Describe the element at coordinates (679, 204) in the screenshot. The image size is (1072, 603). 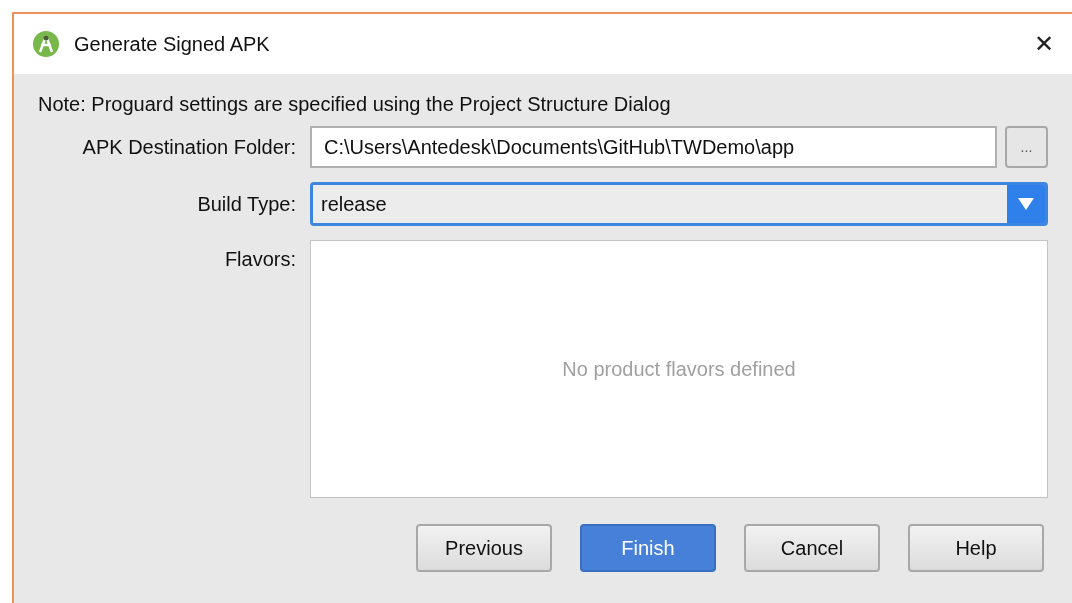
I see `build-type-dropdown: release` at that location.